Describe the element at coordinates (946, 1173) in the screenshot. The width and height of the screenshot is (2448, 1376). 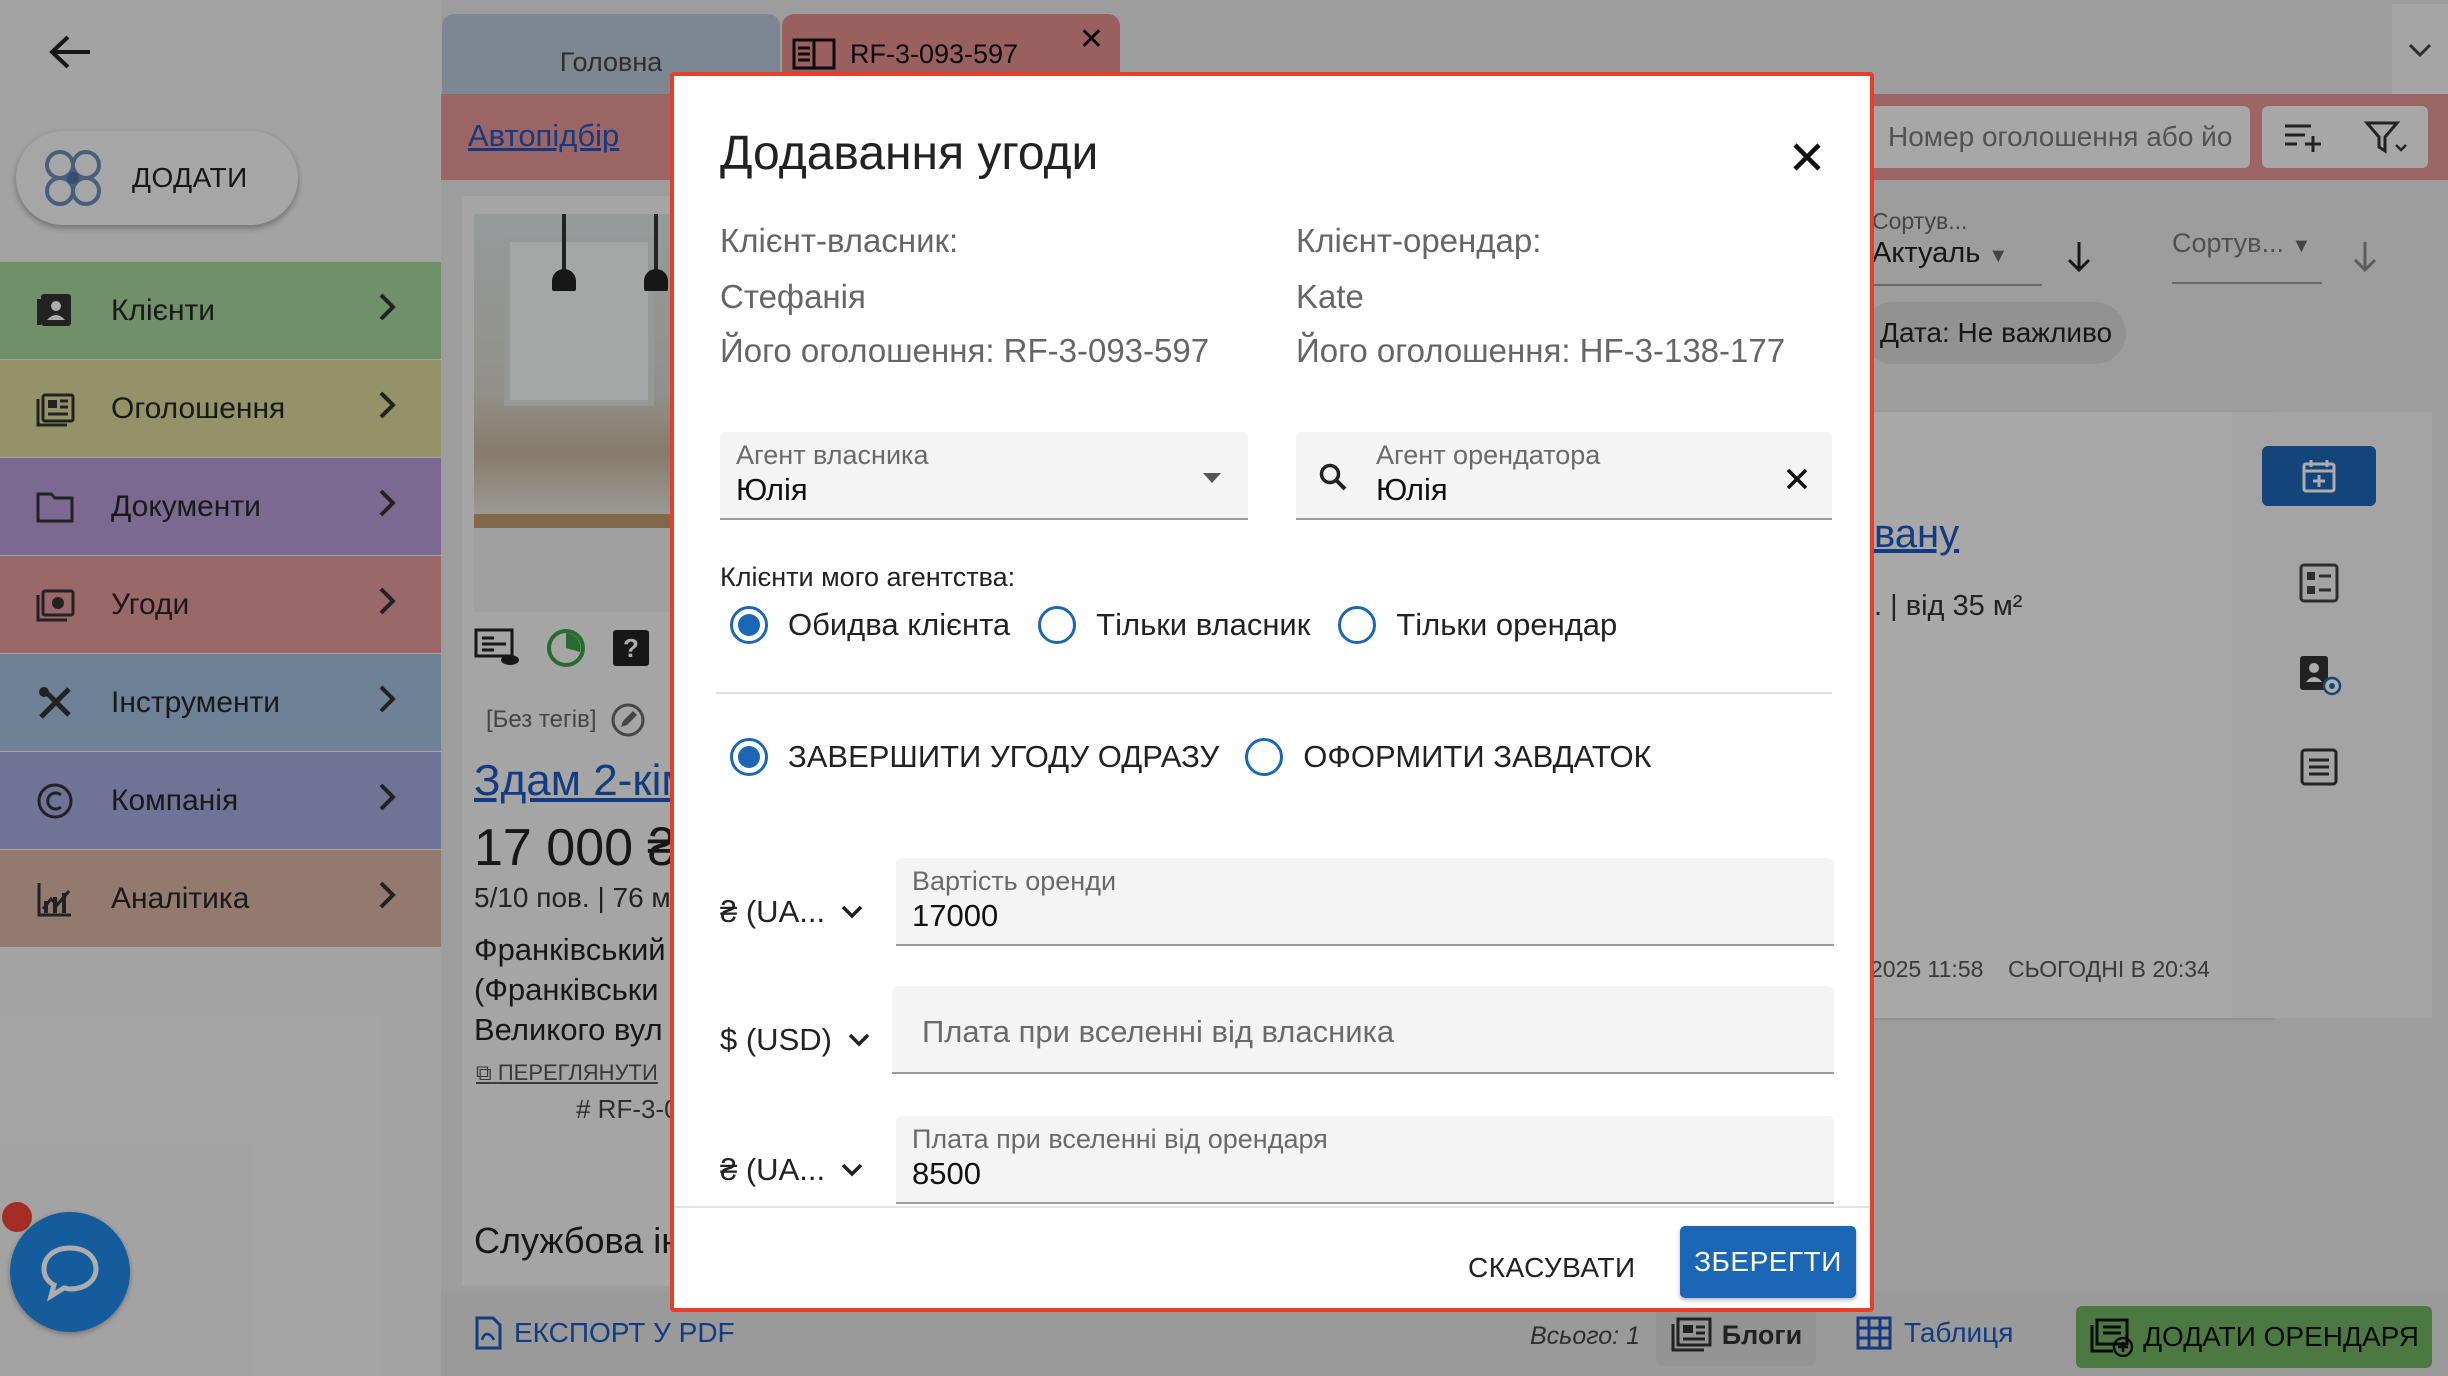
I see `tenant-fee-value: 8500` at that location.